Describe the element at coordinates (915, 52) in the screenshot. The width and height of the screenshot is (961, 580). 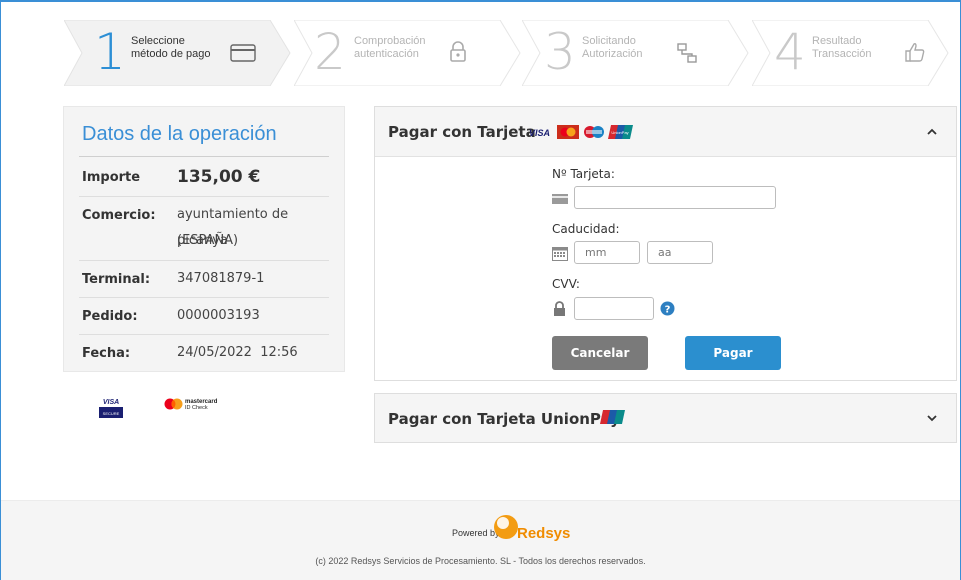
I see `thumbs-up-icon` at that location.